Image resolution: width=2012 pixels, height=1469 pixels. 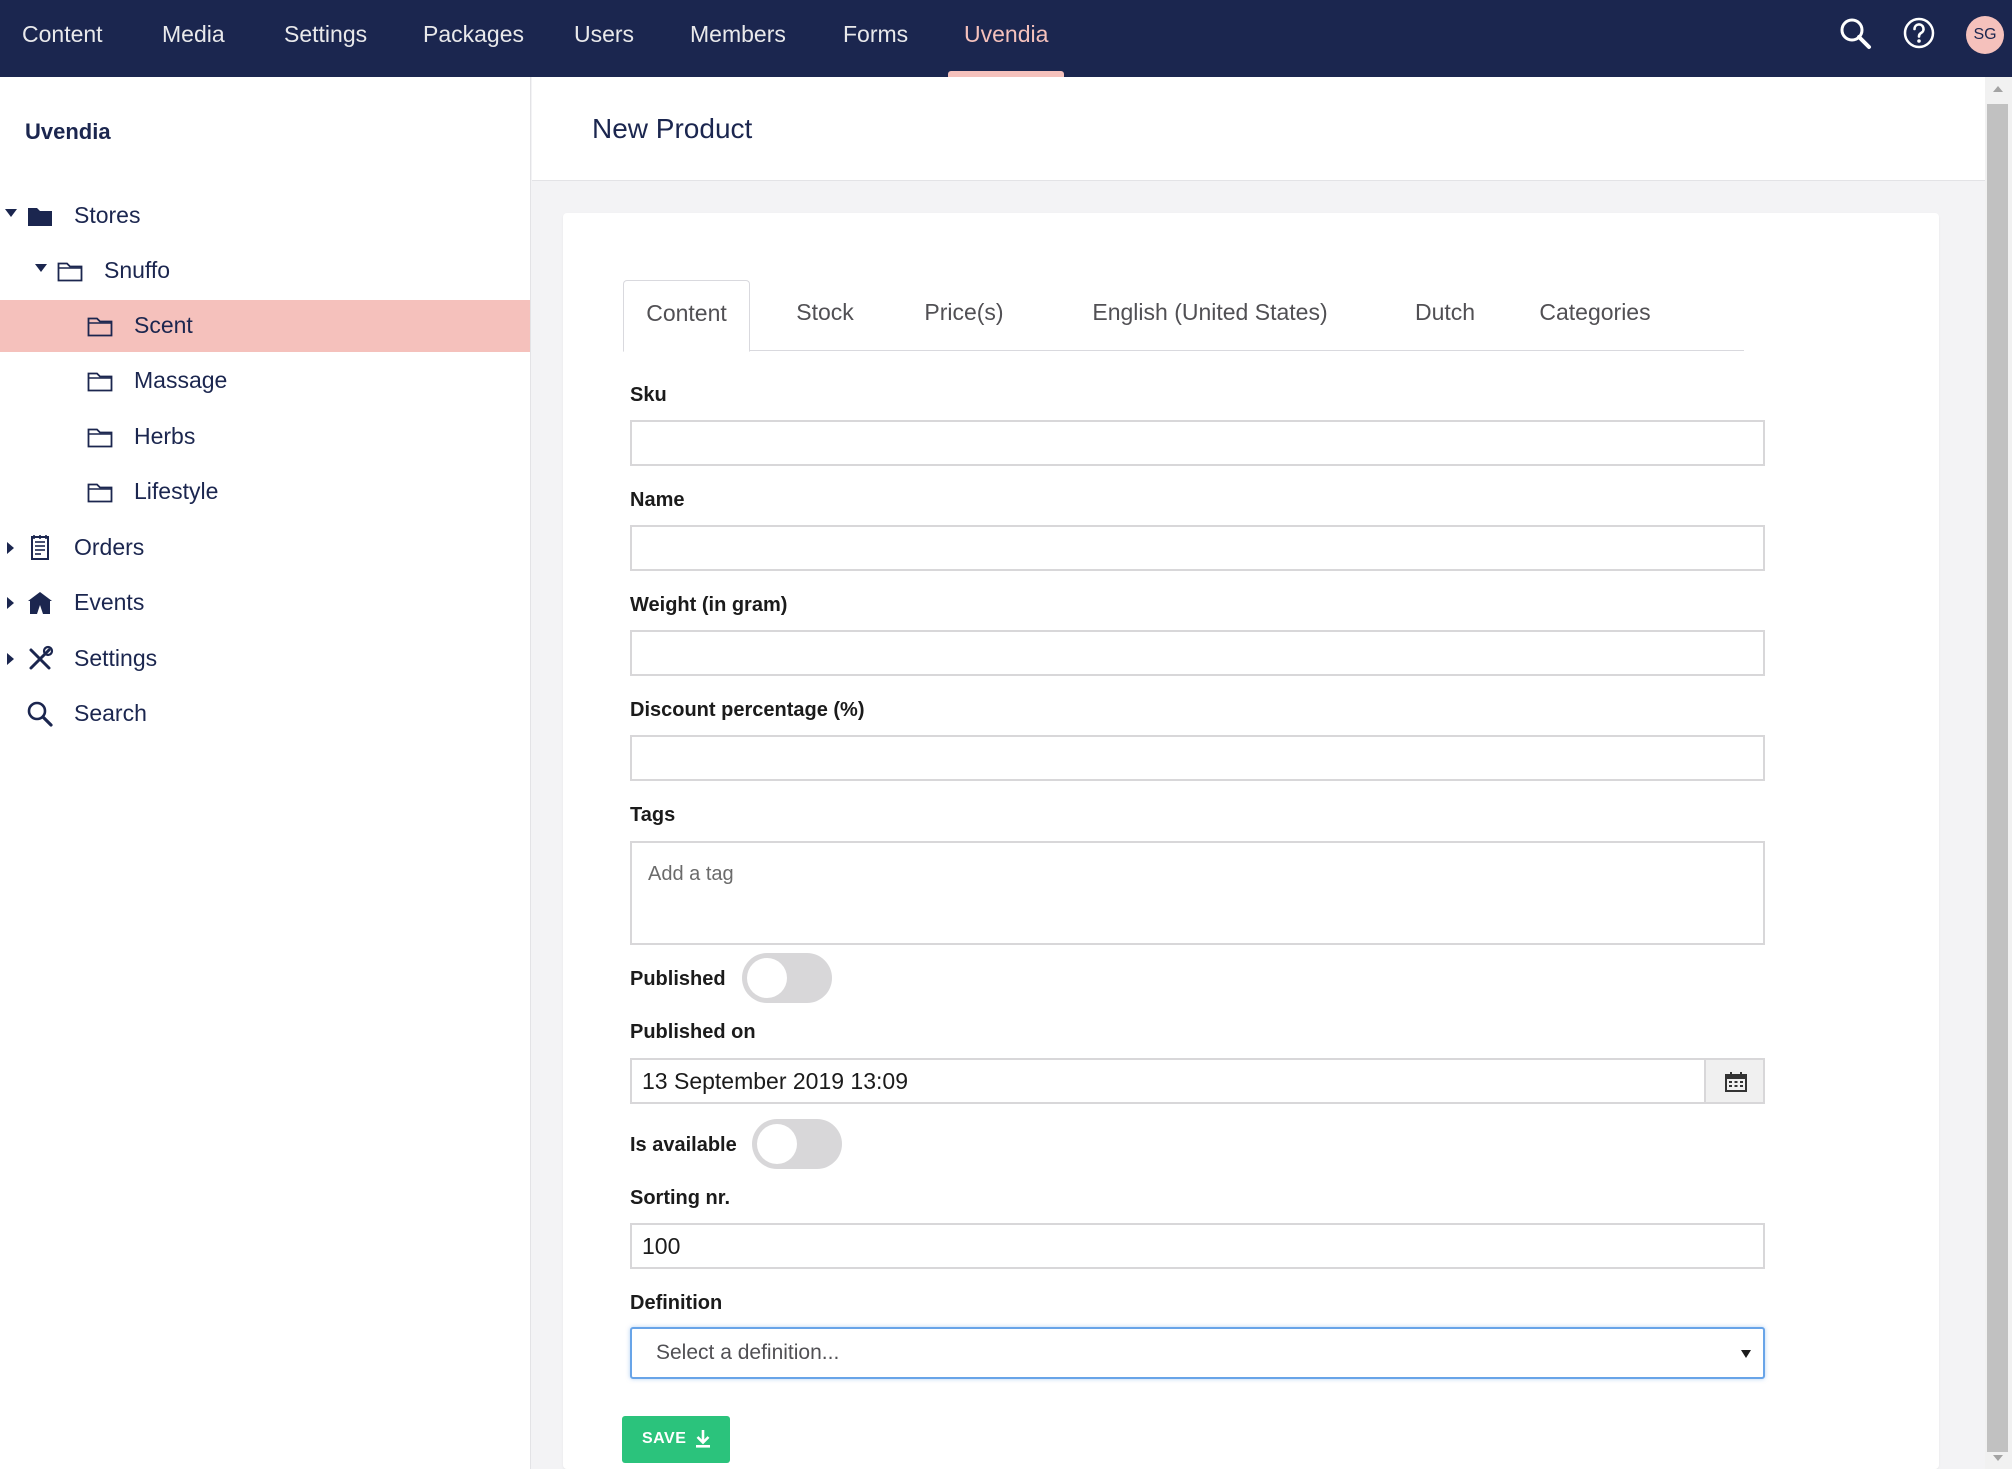 What do you see at coordinates (110, 713) in the screenshot?
I see `tree-label: Search` at bounding box center [110, 713].